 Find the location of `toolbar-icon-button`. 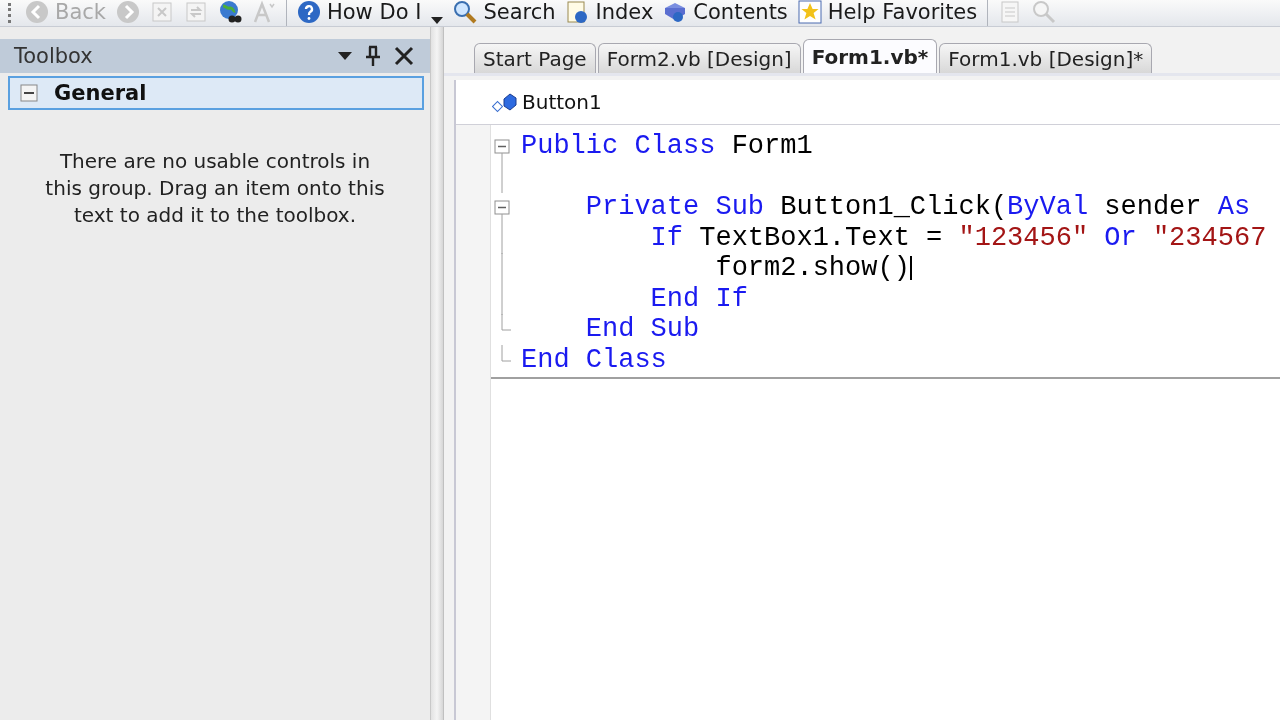

toolbar-icon-button is located at coordinates (230, 12).